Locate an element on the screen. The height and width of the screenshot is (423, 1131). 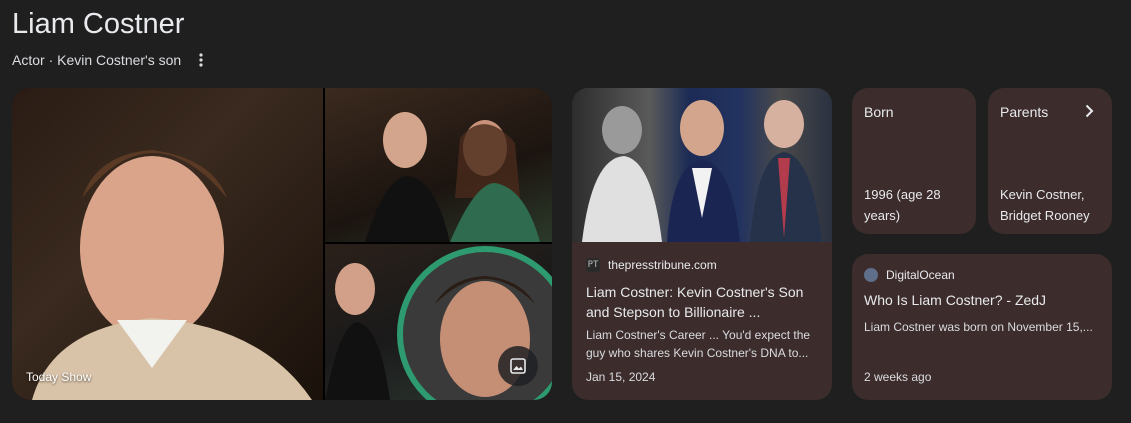
small-article-headline: Who Is Liam Costner? - ZedJ is located at coordinates (982, 300).